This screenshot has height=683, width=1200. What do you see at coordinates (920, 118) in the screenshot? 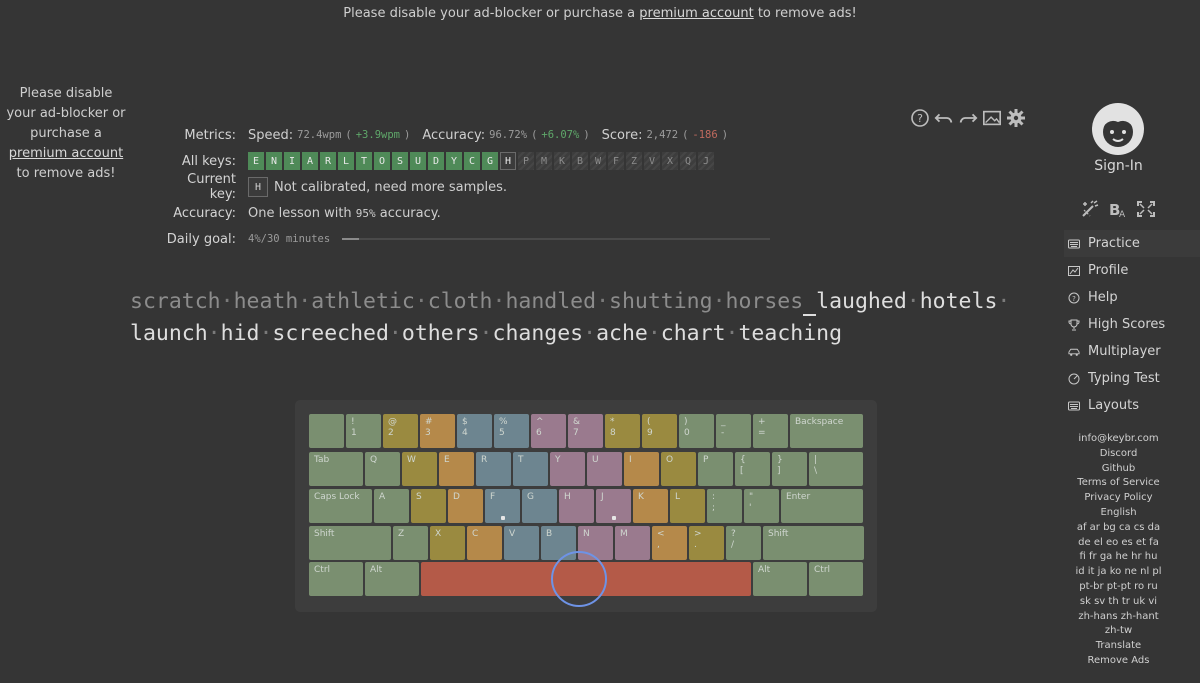
I see `help-icon: ?` at bounding box center [920, 118].